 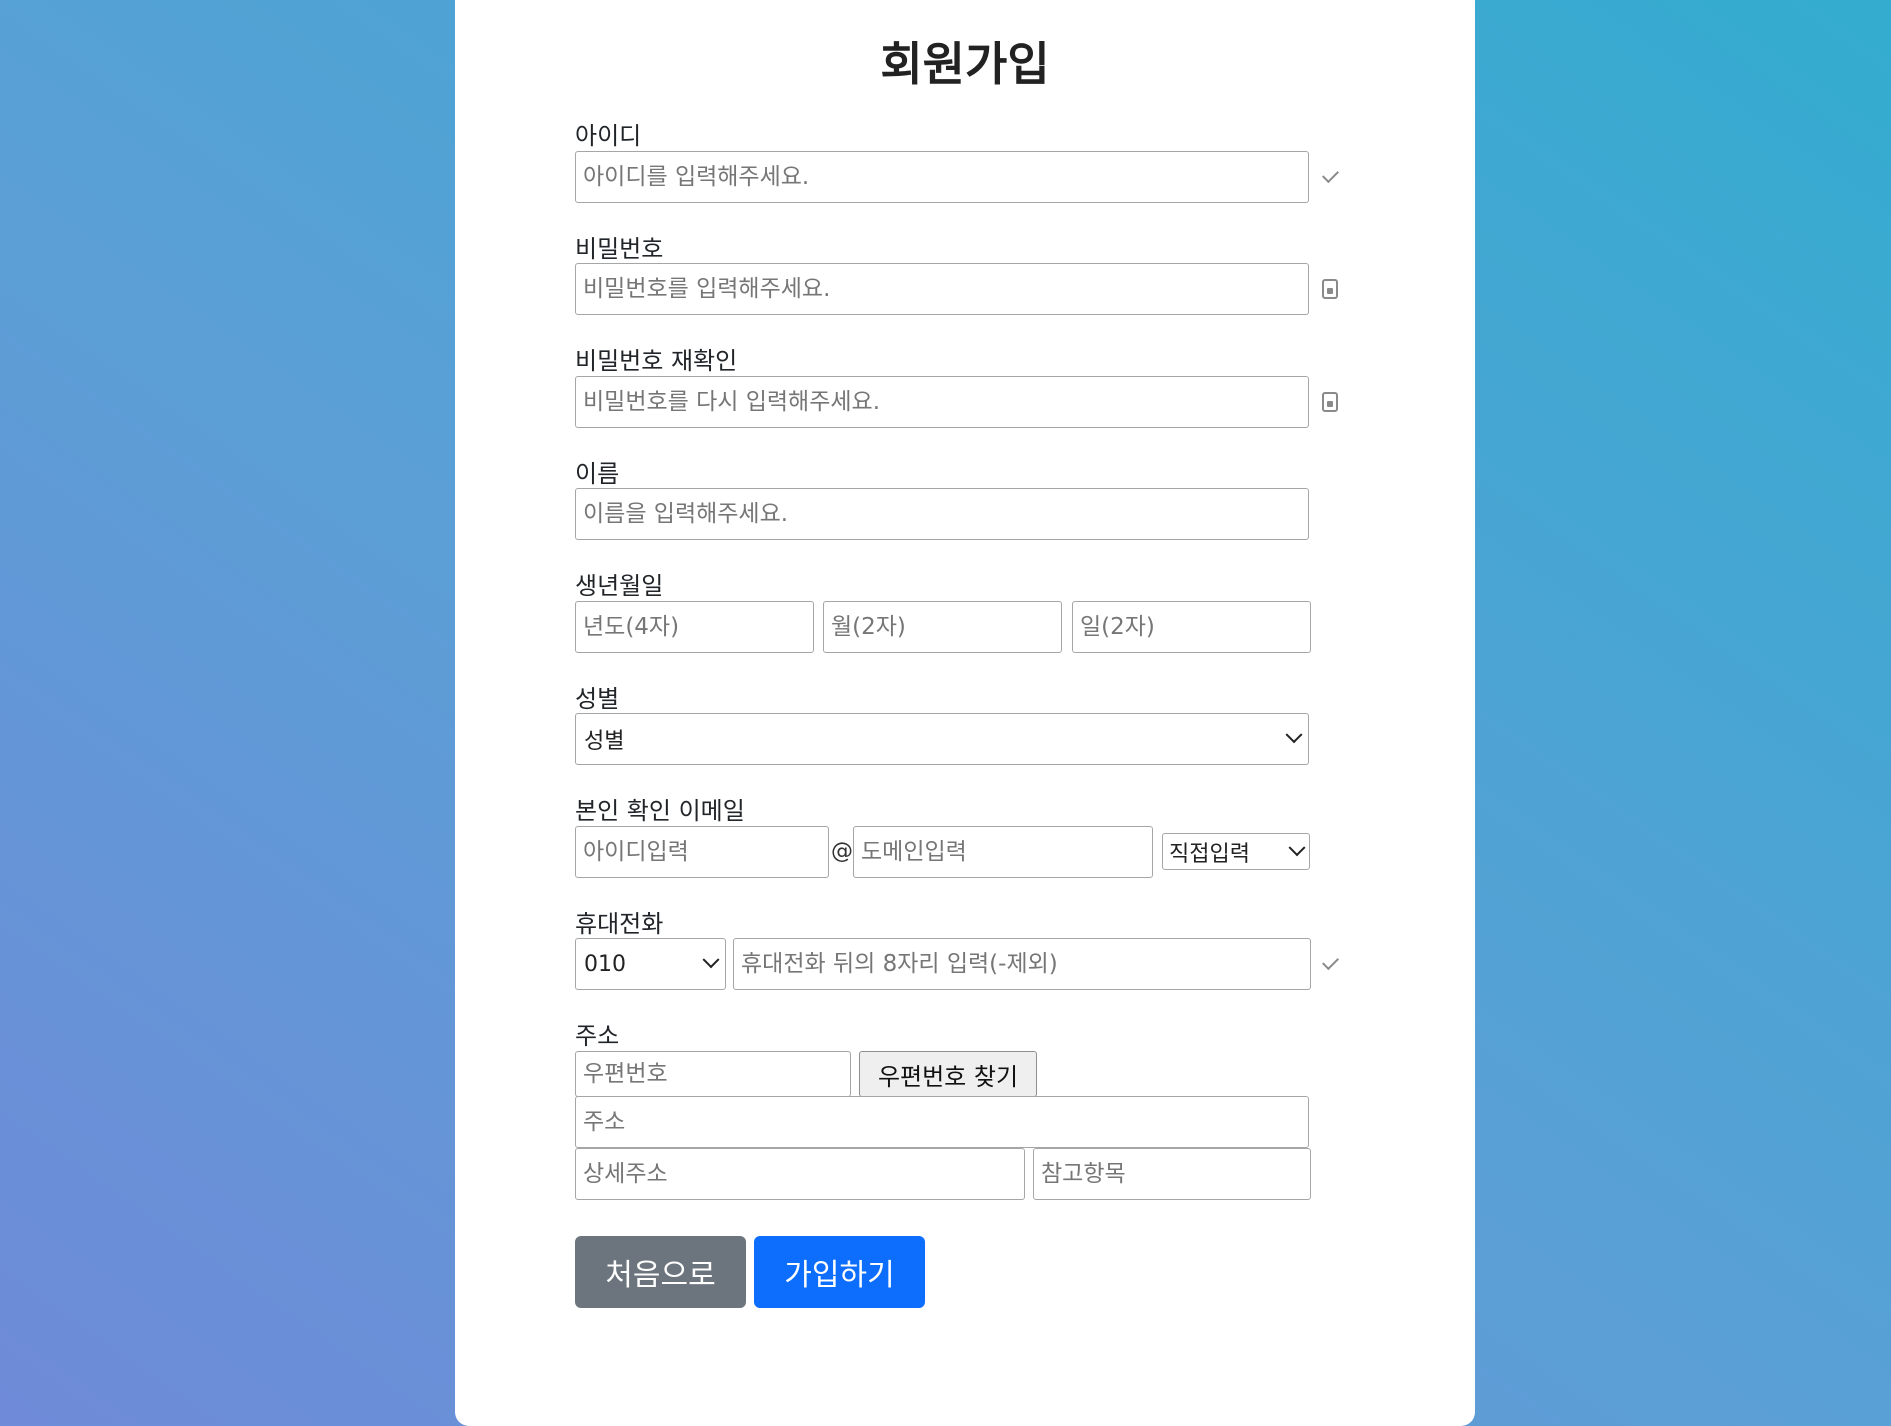 I want to click on phone-prefix-select: 010, so click(x=650, y=964).